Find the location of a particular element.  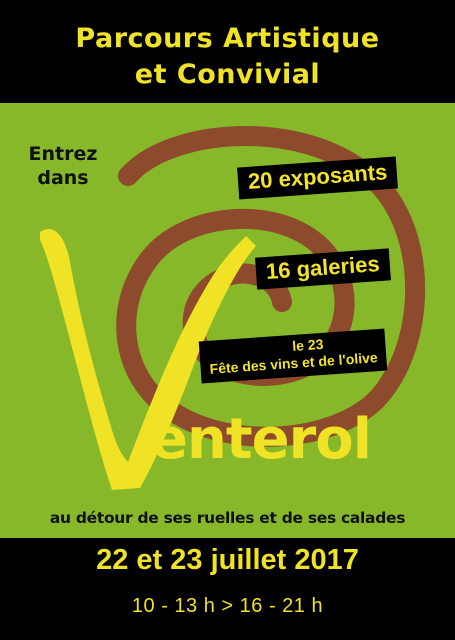

event-hours: 10 - 13 h > 16 - 21 h is located at coordinates (227, 606).